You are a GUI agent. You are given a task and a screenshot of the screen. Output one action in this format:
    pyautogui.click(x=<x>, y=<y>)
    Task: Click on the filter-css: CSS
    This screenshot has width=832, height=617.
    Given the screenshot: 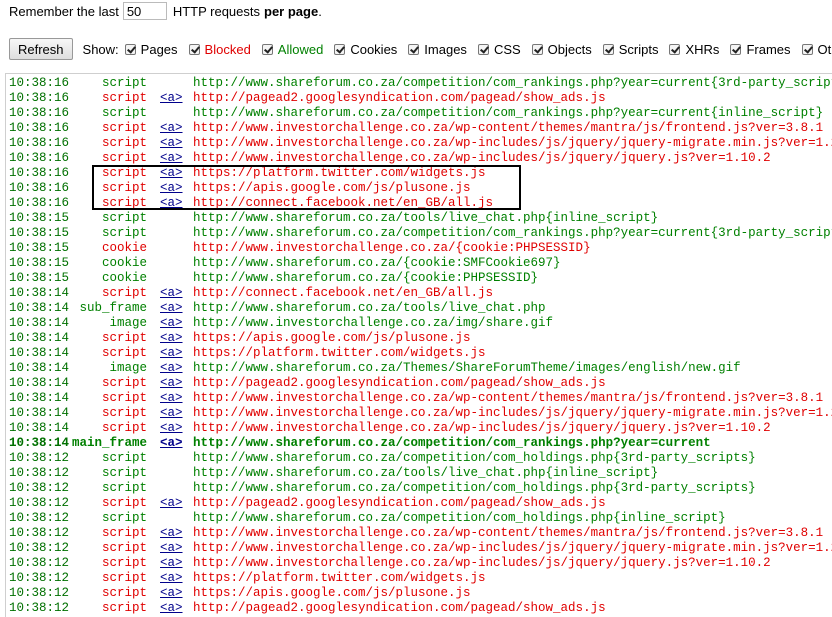 What is the action you would take?
    pyautogui.click(x=499, y=49)
    